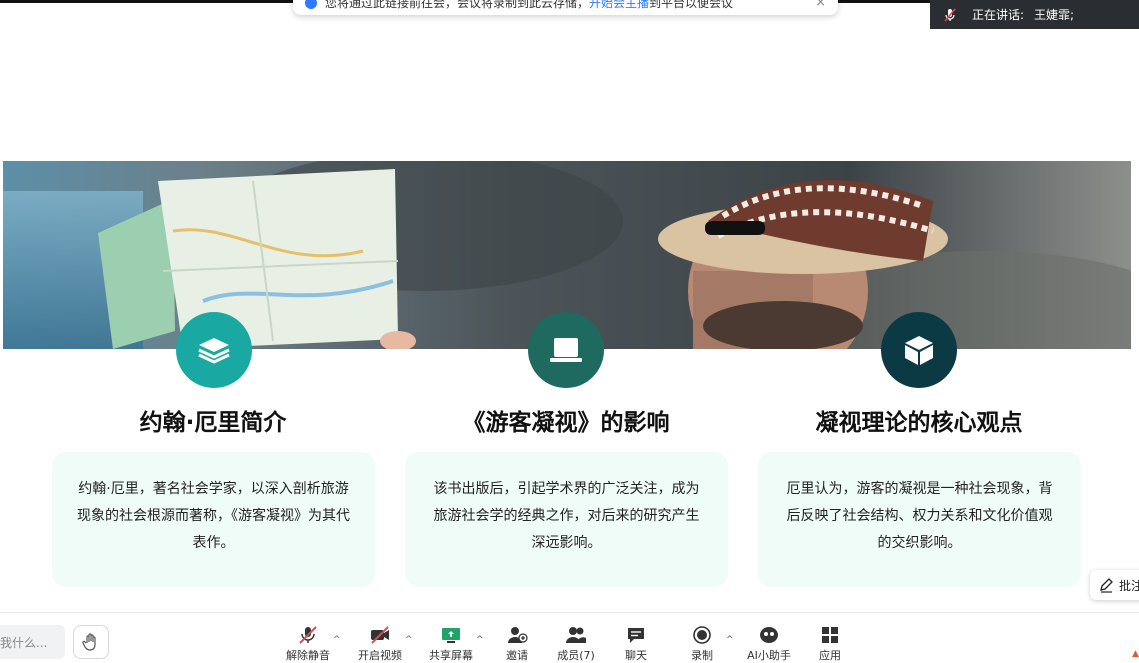 This screenshot has width=1139, height=663. I want to click on members-label: 成员(7), so click(576, 655).